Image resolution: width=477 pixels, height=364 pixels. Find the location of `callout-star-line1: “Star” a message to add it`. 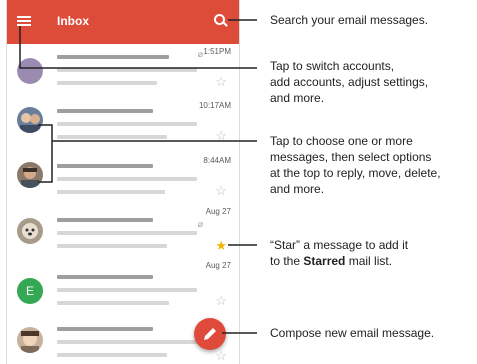

callout-star-line1: “Star” a message to add it is located at coordinates (339, 245).